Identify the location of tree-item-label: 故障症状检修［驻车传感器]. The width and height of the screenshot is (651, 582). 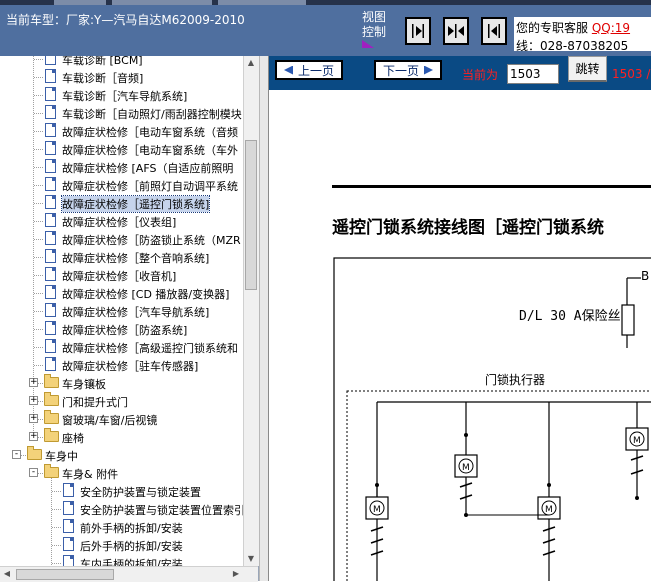
(130, 366).